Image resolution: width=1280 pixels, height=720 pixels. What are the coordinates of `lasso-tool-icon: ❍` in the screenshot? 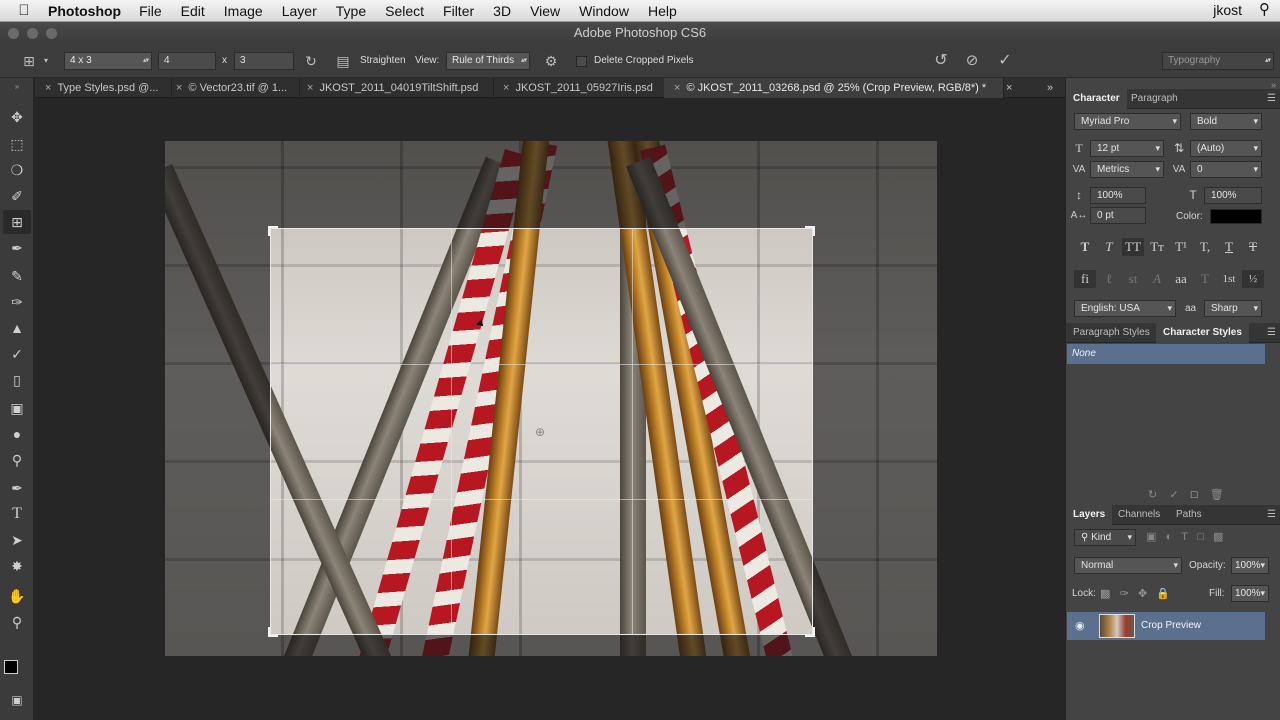 It's located at (17, 170).